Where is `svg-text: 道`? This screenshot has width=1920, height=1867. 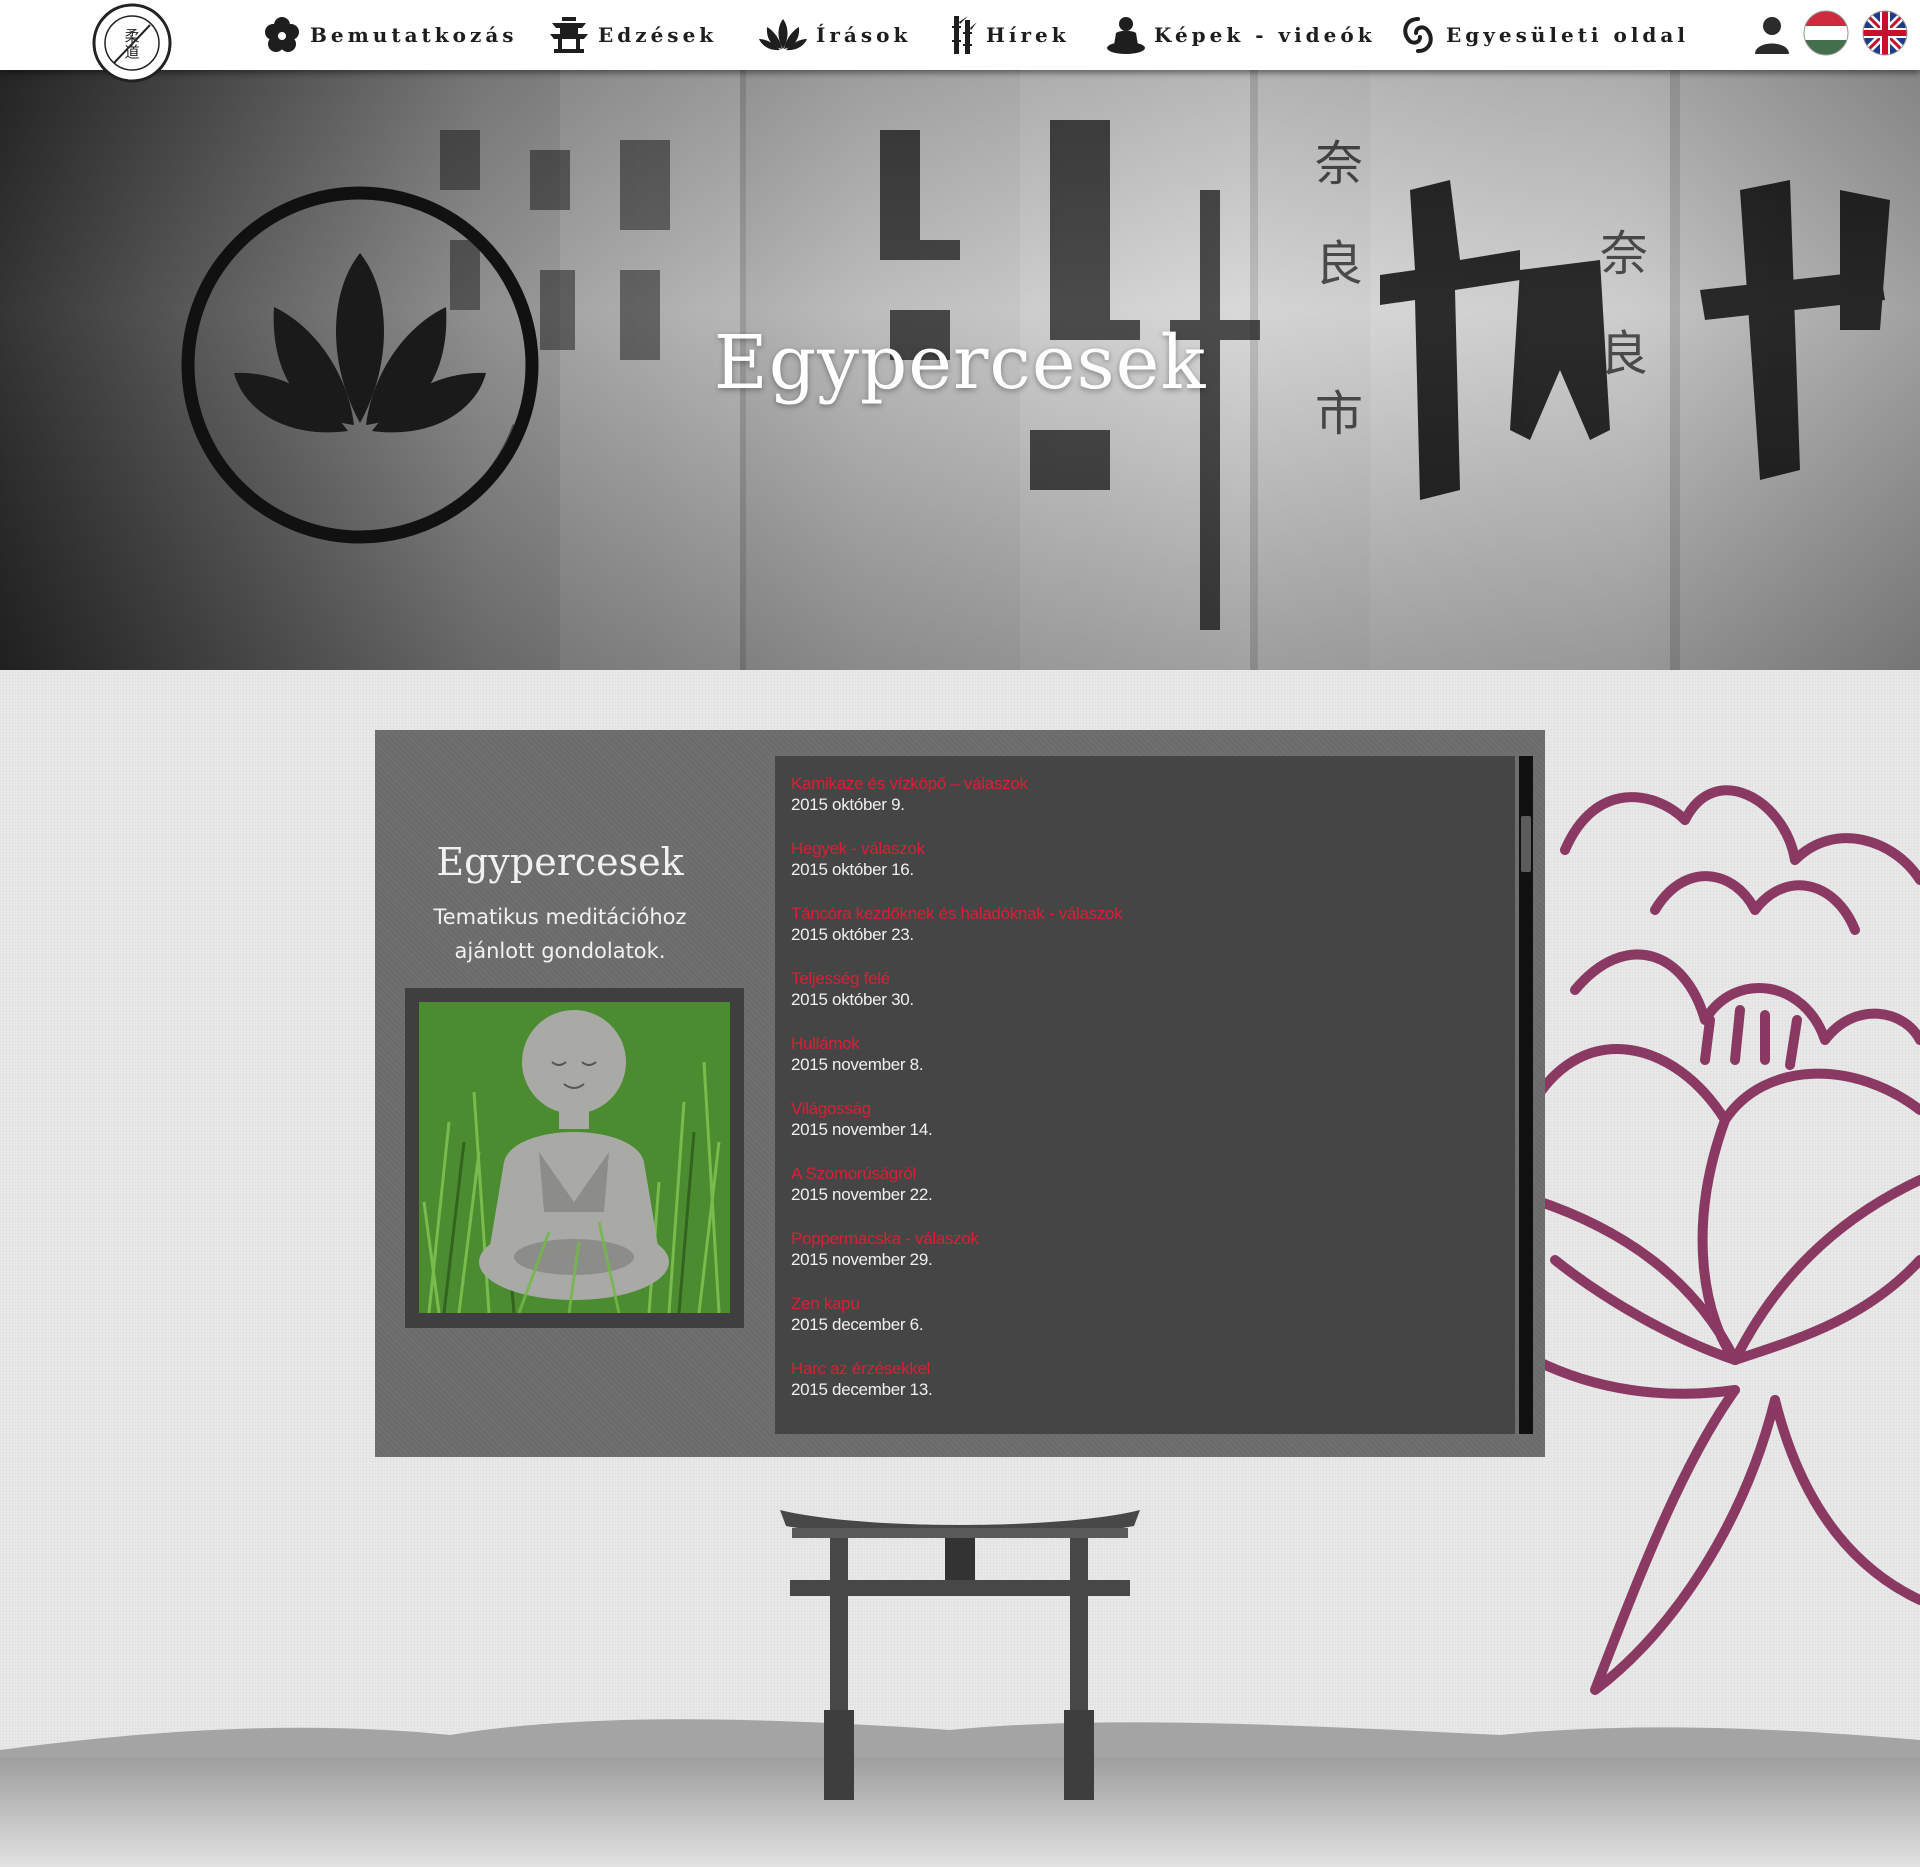
svg-text: 道 is located at coordinates (131, 52).